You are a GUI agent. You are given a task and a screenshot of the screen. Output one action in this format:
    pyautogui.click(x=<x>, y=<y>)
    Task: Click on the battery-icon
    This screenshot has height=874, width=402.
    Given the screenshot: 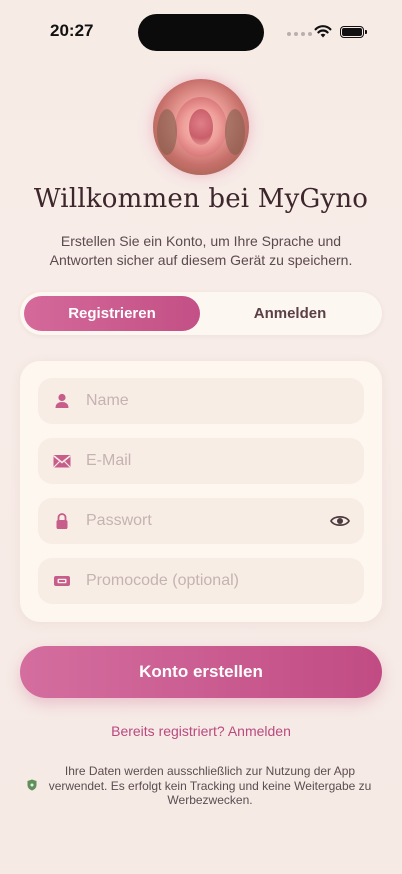 What is the action you would take?
    pyautogui.click(x=353, y=32)
    